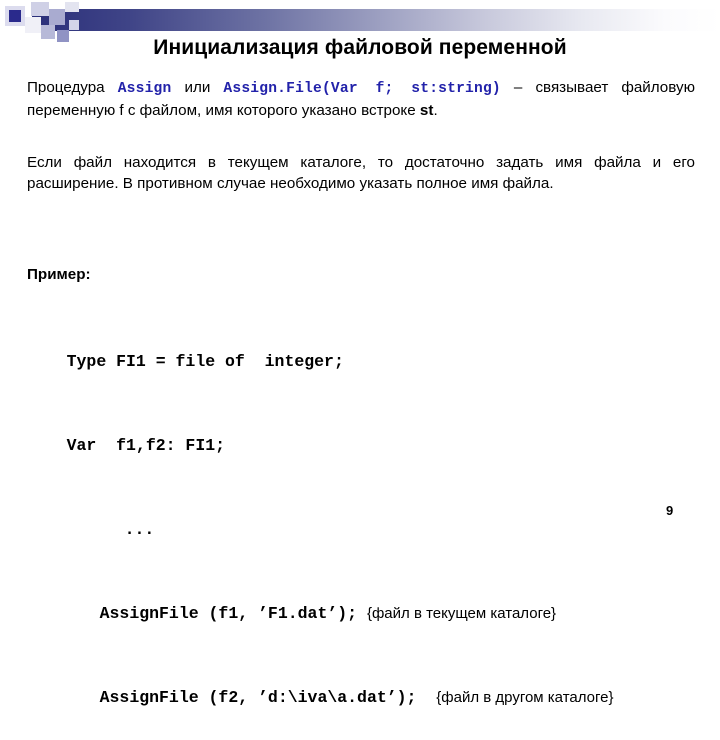  Describe the element at coordinates (426, 110) in the screenshot. I see `paragraph1-line3-st: st` at that location.